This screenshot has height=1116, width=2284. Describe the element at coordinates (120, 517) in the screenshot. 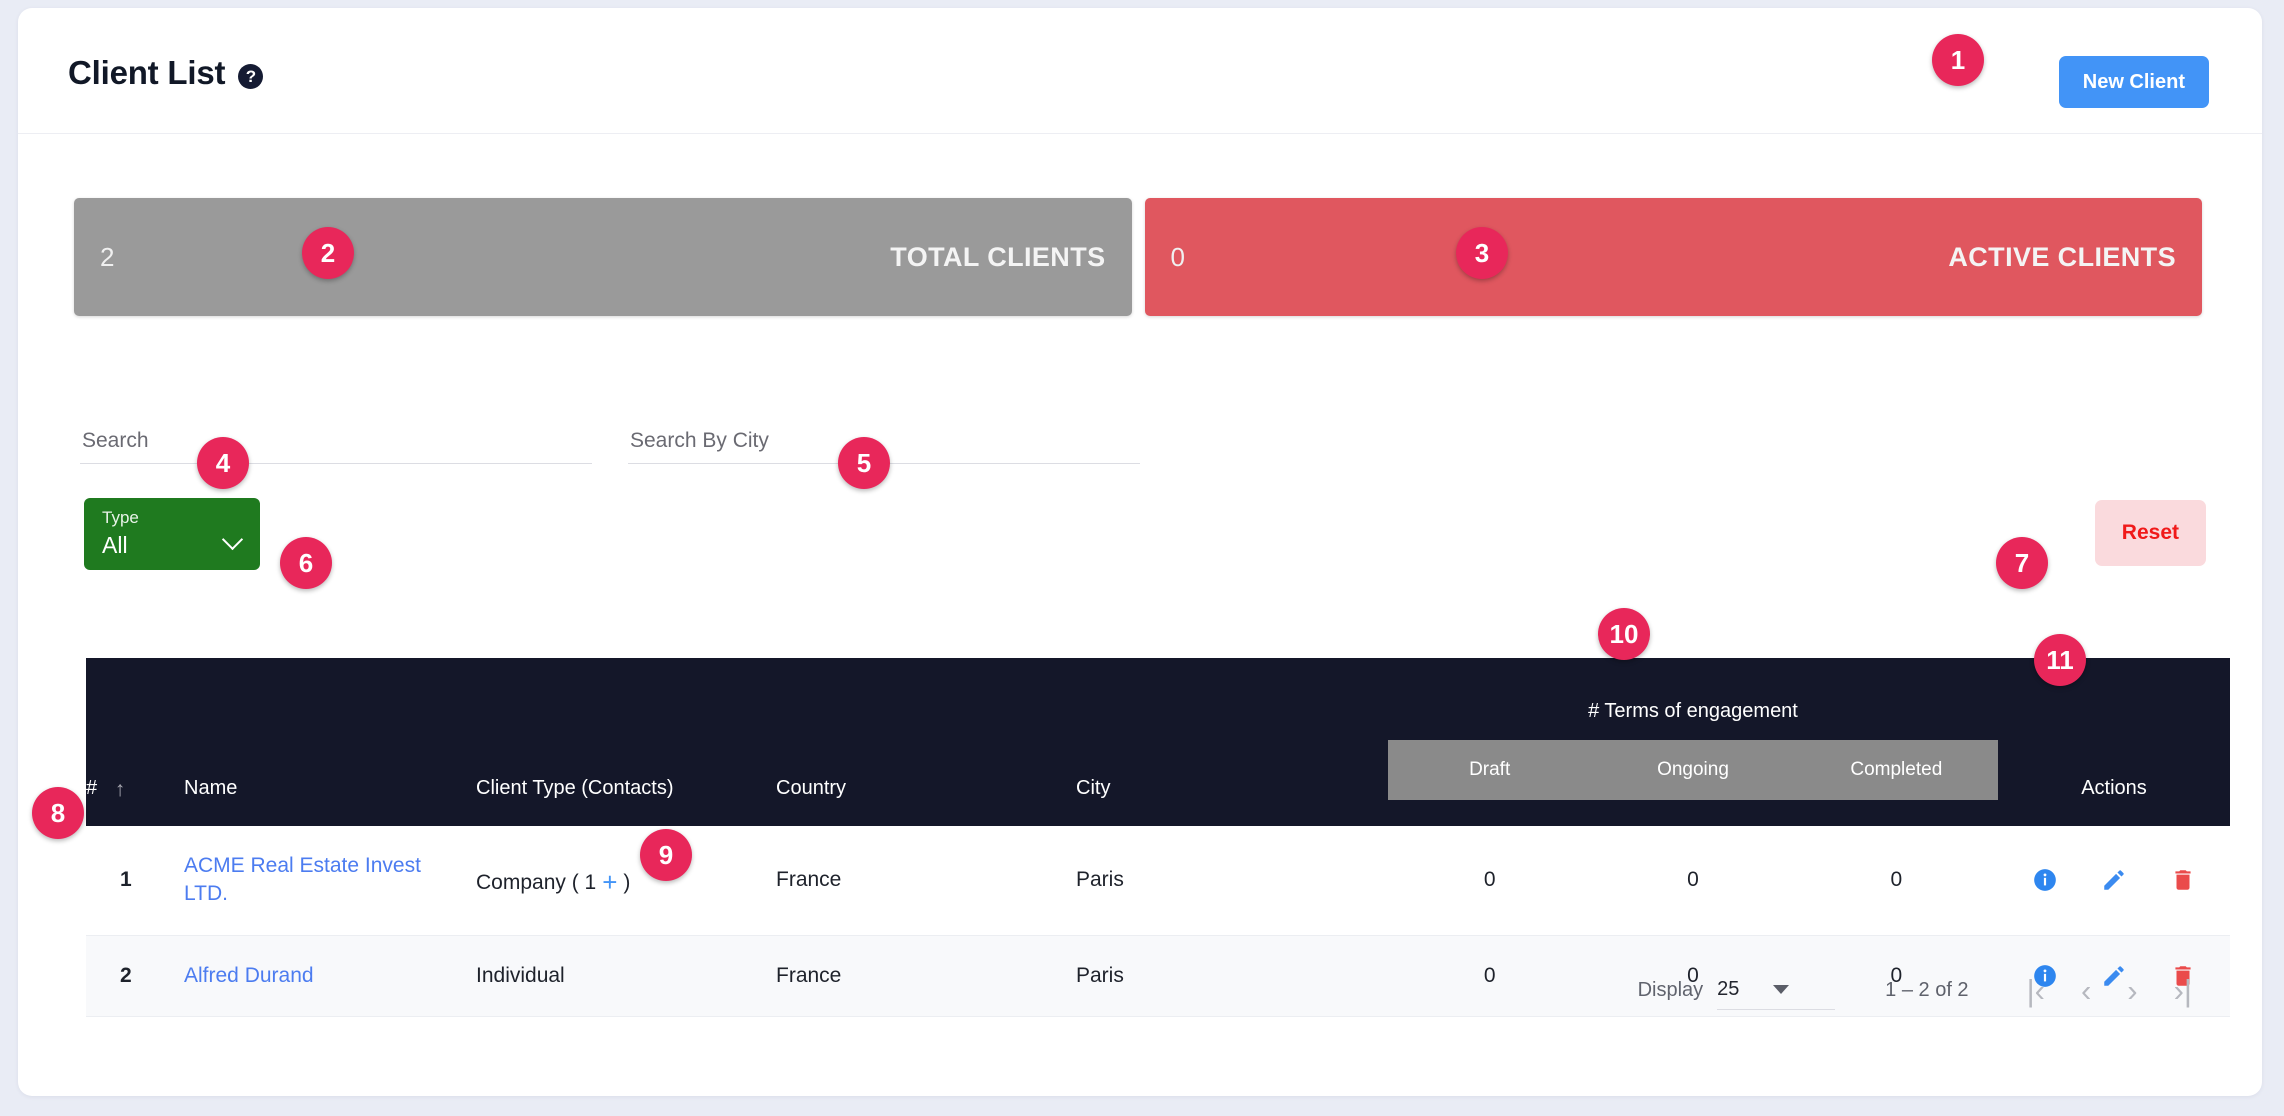

I see `type-select-label: Type` at that location.